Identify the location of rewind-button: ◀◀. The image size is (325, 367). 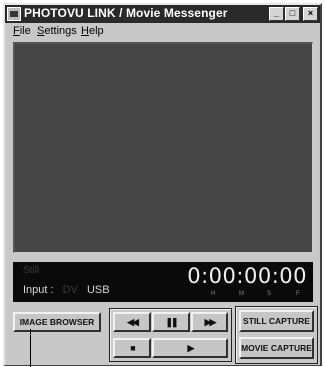
(132, 322).